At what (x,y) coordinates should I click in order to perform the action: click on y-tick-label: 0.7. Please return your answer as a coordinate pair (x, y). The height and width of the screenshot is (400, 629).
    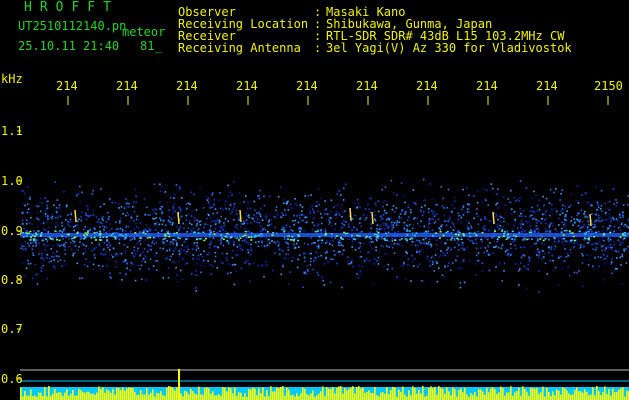
    Looking at the image, I should click on (12, 329).